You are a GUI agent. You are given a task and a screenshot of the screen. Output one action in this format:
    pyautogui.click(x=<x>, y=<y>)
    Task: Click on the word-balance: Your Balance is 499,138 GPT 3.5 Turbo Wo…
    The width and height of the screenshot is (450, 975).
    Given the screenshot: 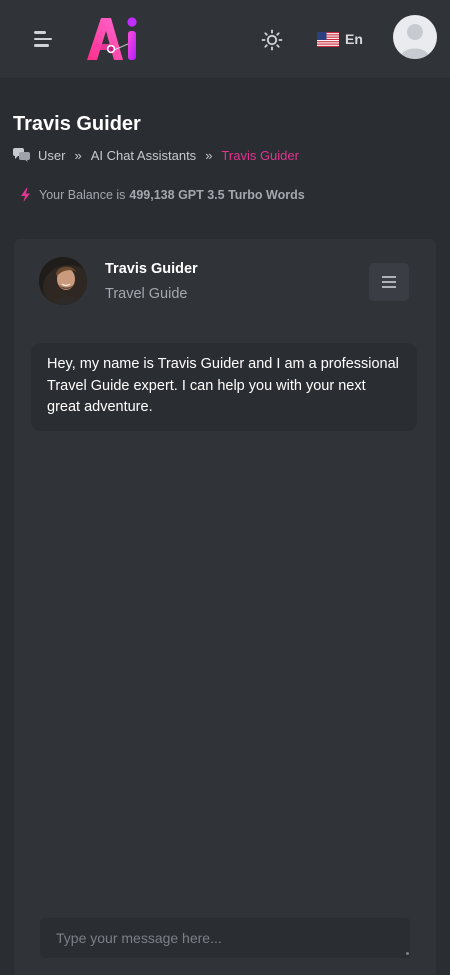 What is the action you would take?
    pyautogui.click(x=162, y=195)
    